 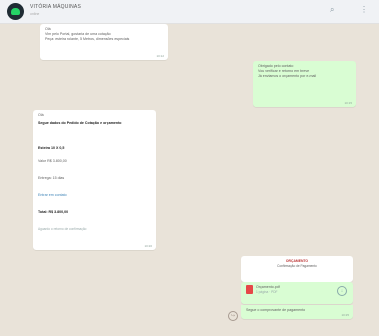 I want to click on chat-header: VITÓRIA MÁQUINAS online ⌕ ⋮, so click(x=189, y=12).